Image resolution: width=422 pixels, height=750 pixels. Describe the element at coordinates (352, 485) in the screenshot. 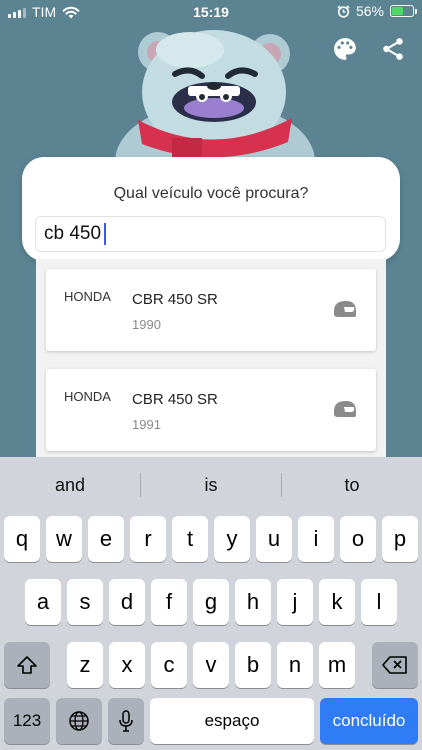

I see `suggestion-item: to` at that location.